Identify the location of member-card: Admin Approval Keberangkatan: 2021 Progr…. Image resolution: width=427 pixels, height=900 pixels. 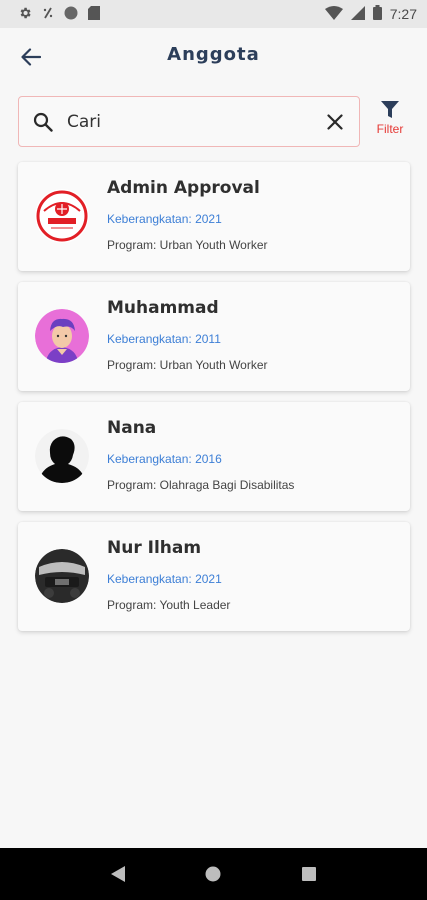
(214, 216).